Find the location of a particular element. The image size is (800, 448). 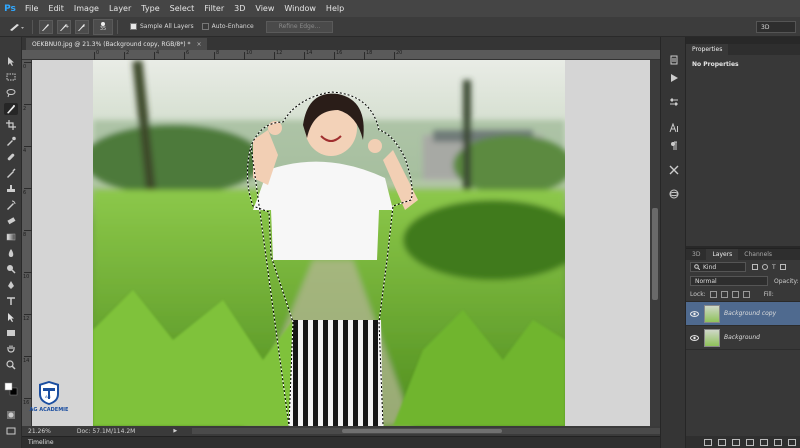

healing-brush-tool is located at coordinates (11, 157).